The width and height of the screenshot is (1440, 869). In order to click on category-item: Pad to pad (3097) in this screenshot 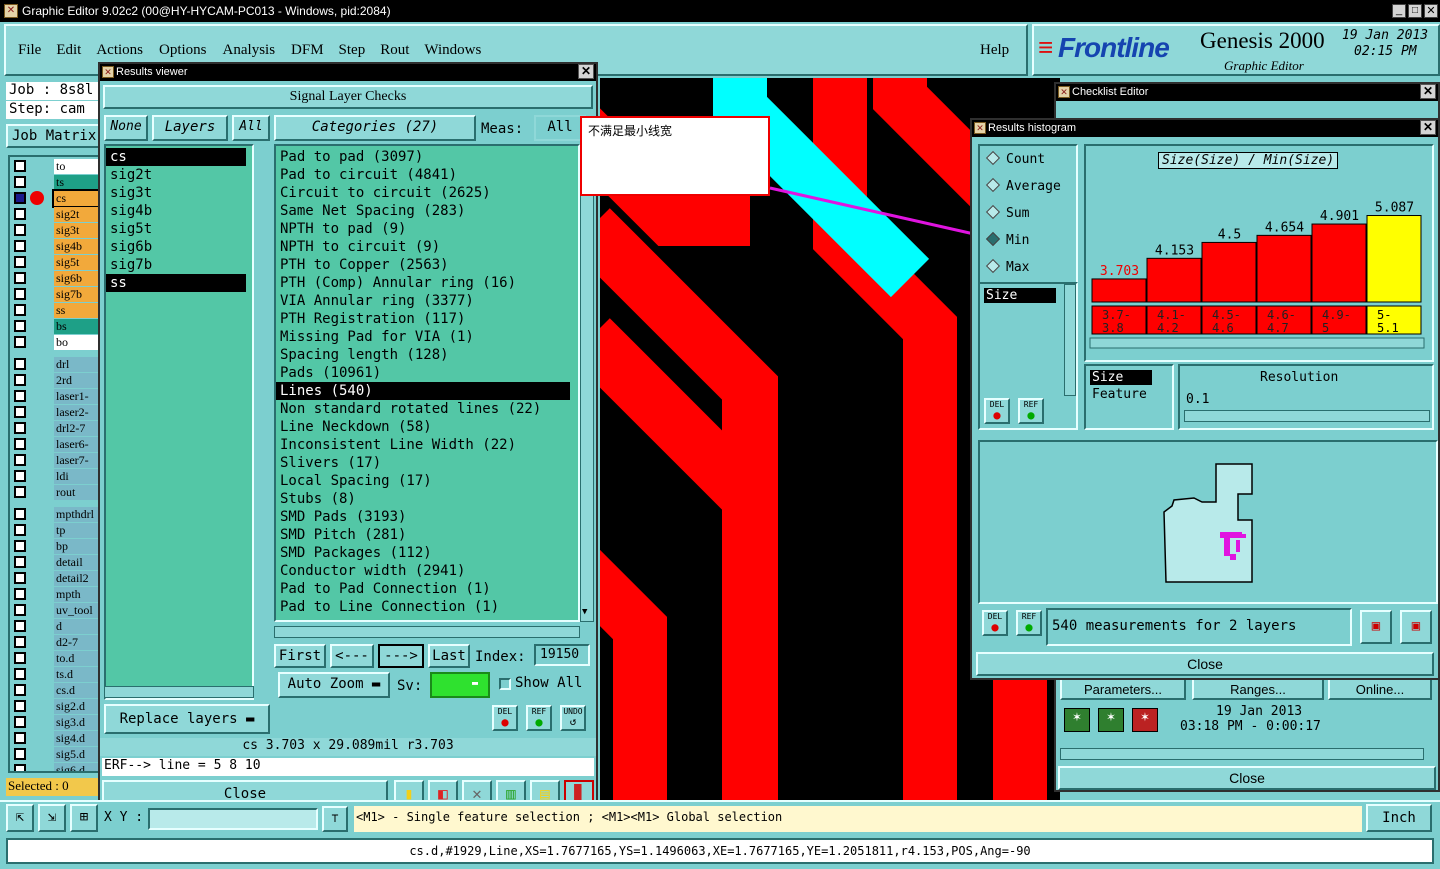, I will do `click(427, 157)`.